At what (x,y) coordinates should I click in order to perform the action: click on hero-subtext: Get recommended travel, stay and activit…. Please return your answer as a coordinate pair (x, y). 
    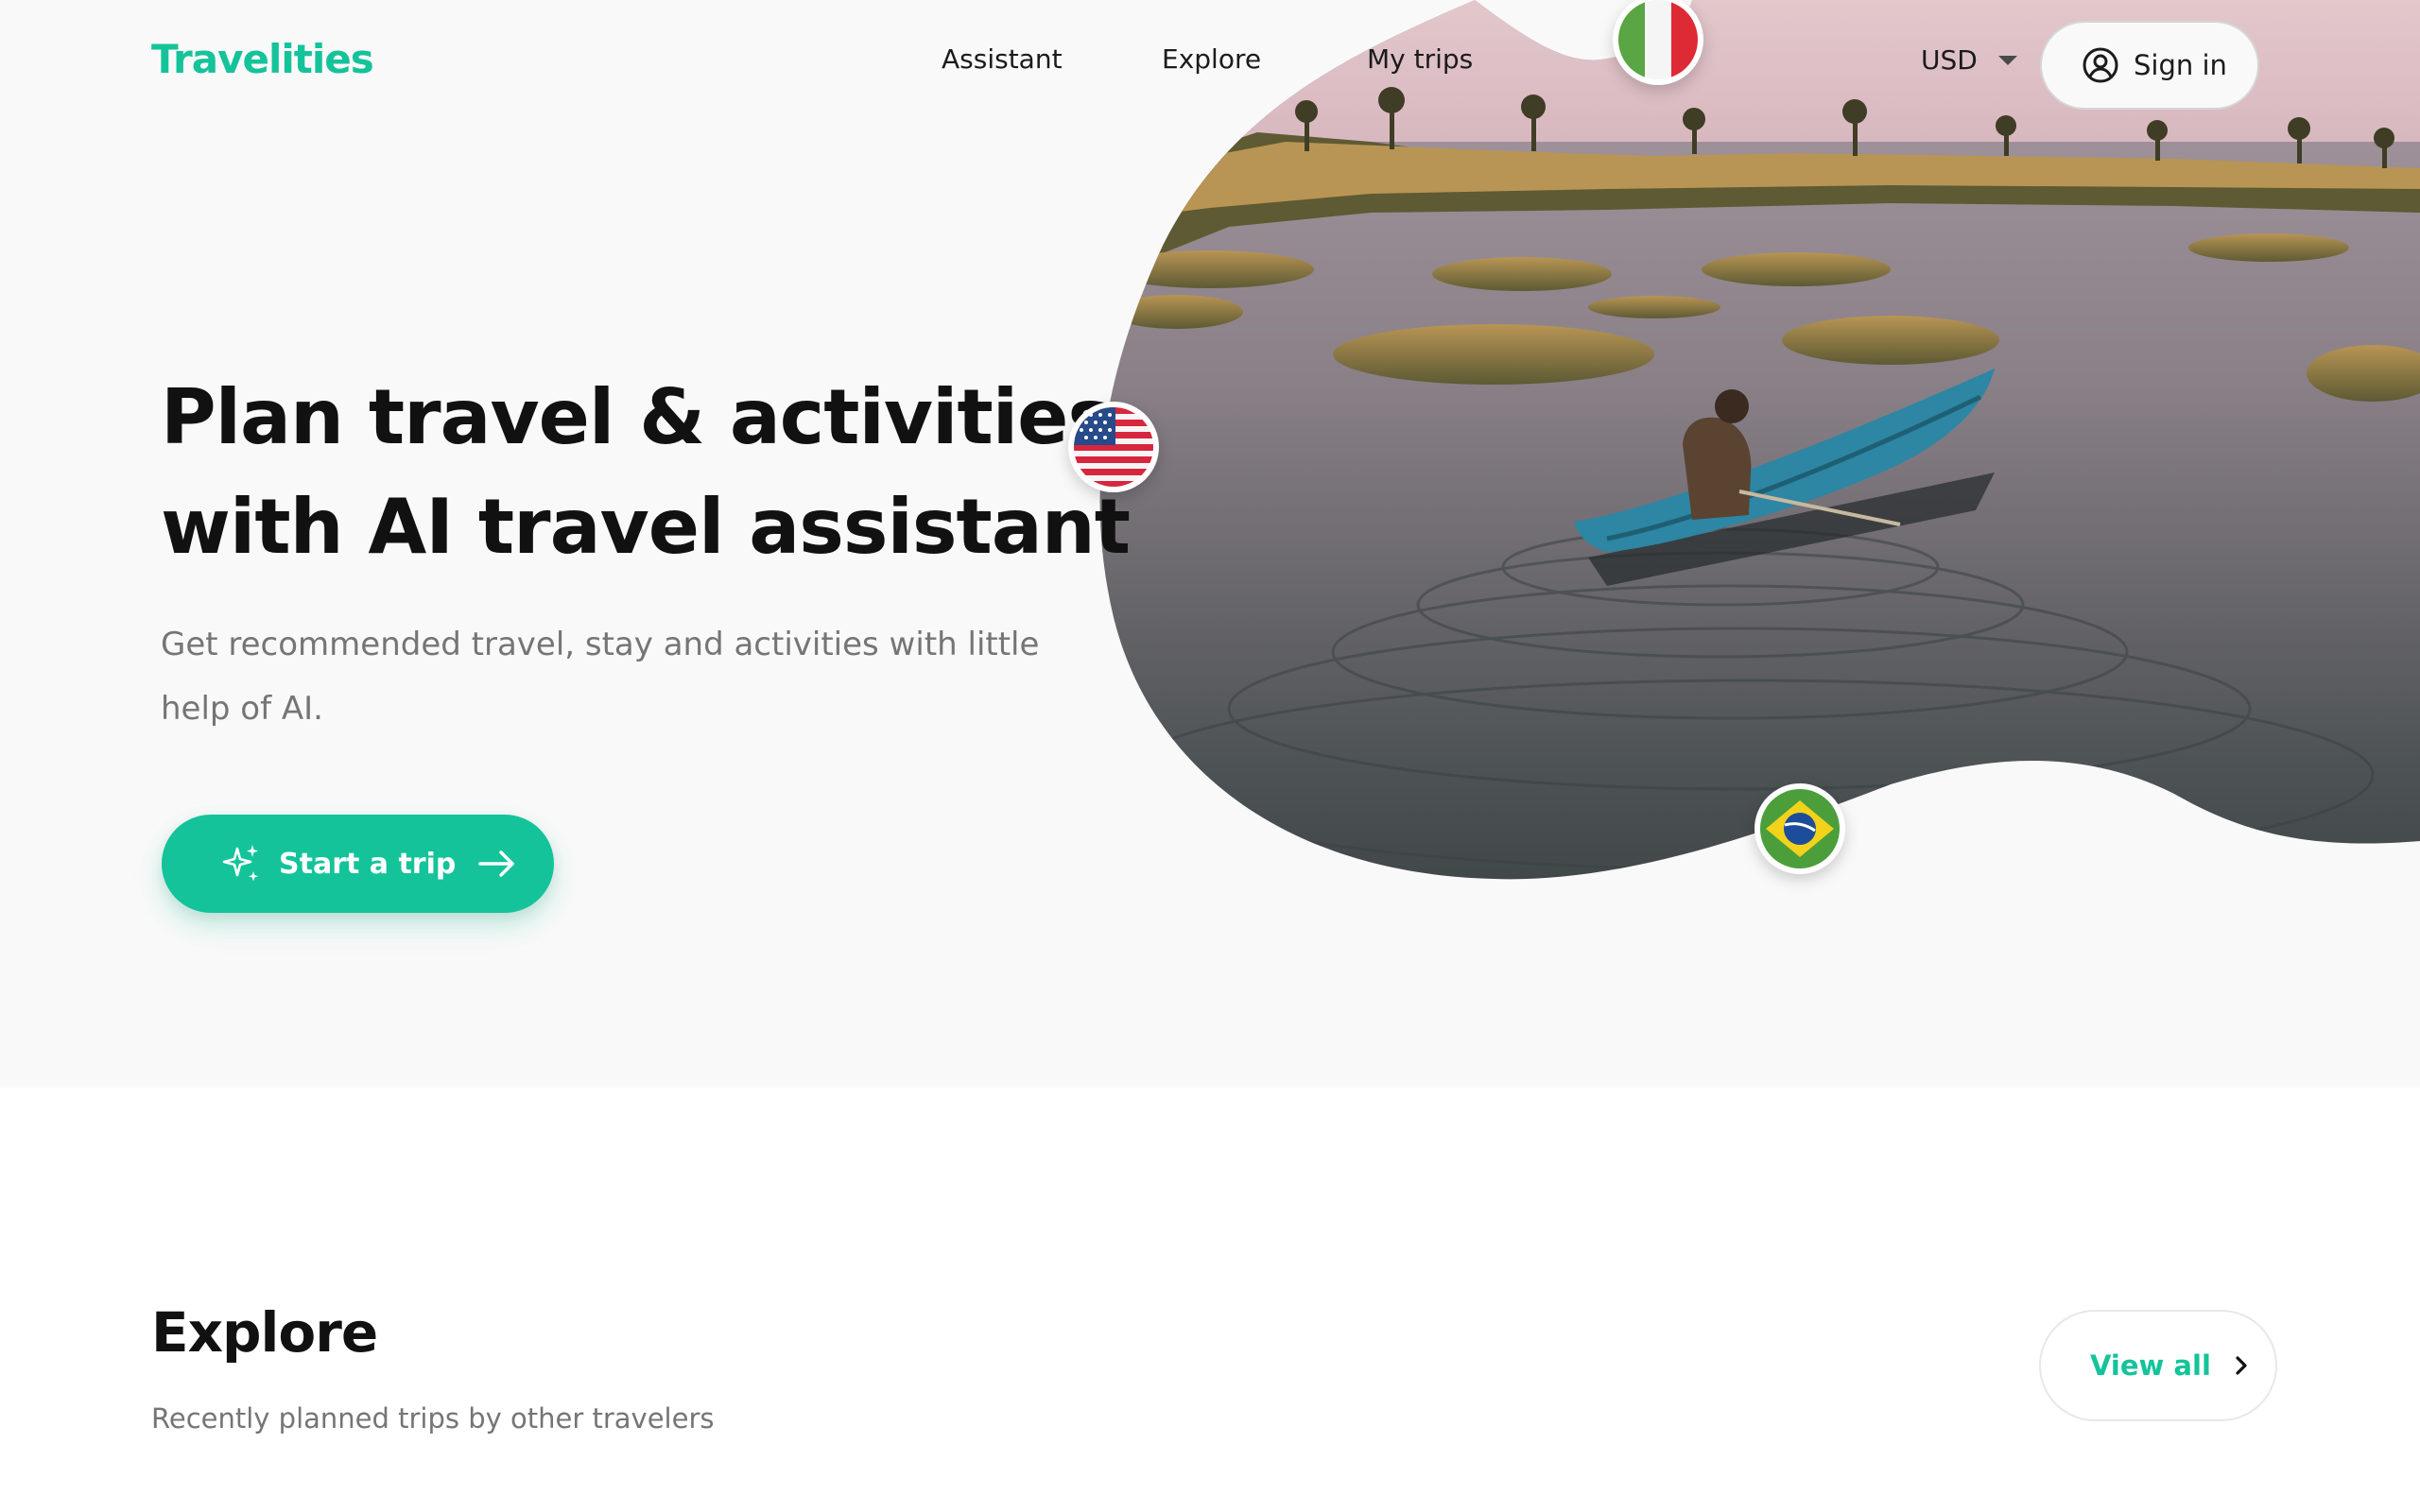
    Looking at the image, I should click on (600, 677).